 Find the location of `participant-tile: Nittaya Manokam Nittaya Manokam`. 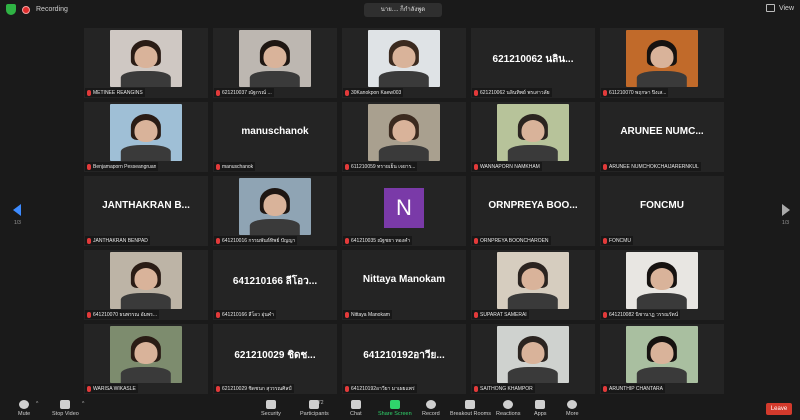

participant-tile: Nittaya Manokam Nittaya Manokam is located at coordinates (404, 285).